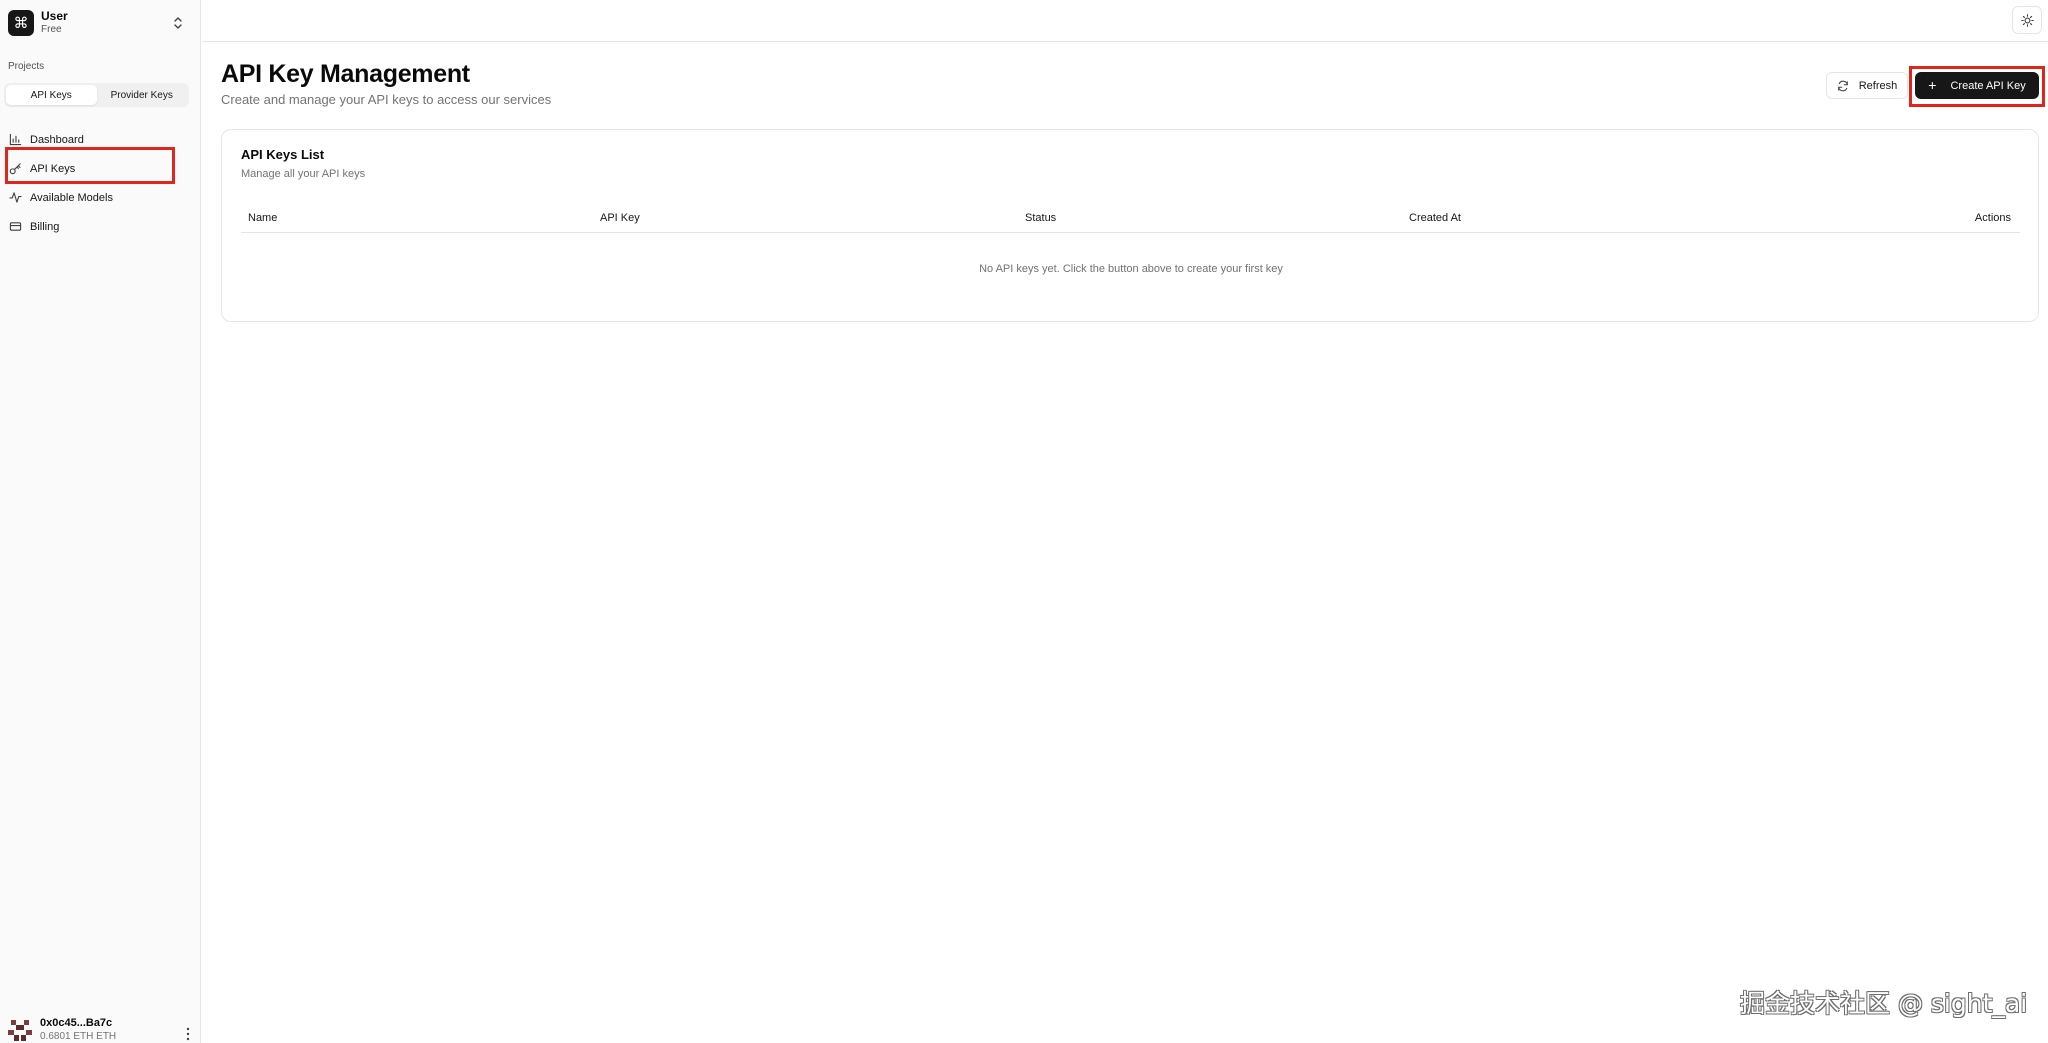 The width and height of the screenshot is (2048, 1043). Describe the element at coordinates (283, 154) in the screenshot. I see `card-title: API Keys List` at that location.